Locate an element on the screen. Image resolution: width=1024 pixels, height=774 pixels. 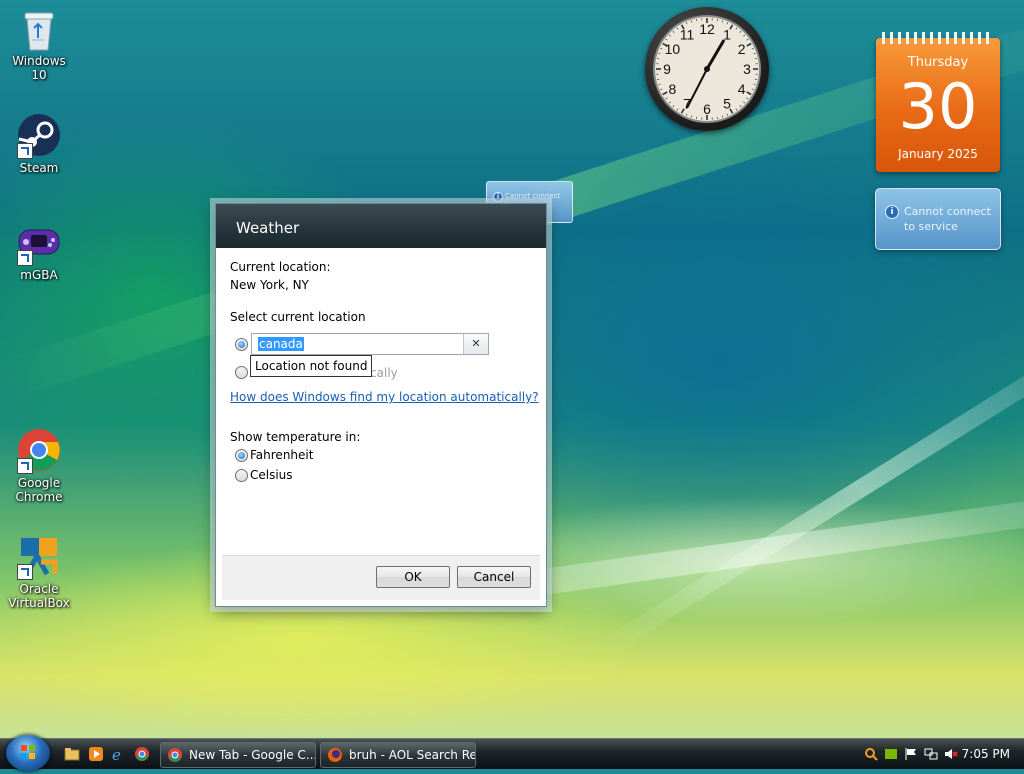
svg-text: e is located at coordinates (116, 754).